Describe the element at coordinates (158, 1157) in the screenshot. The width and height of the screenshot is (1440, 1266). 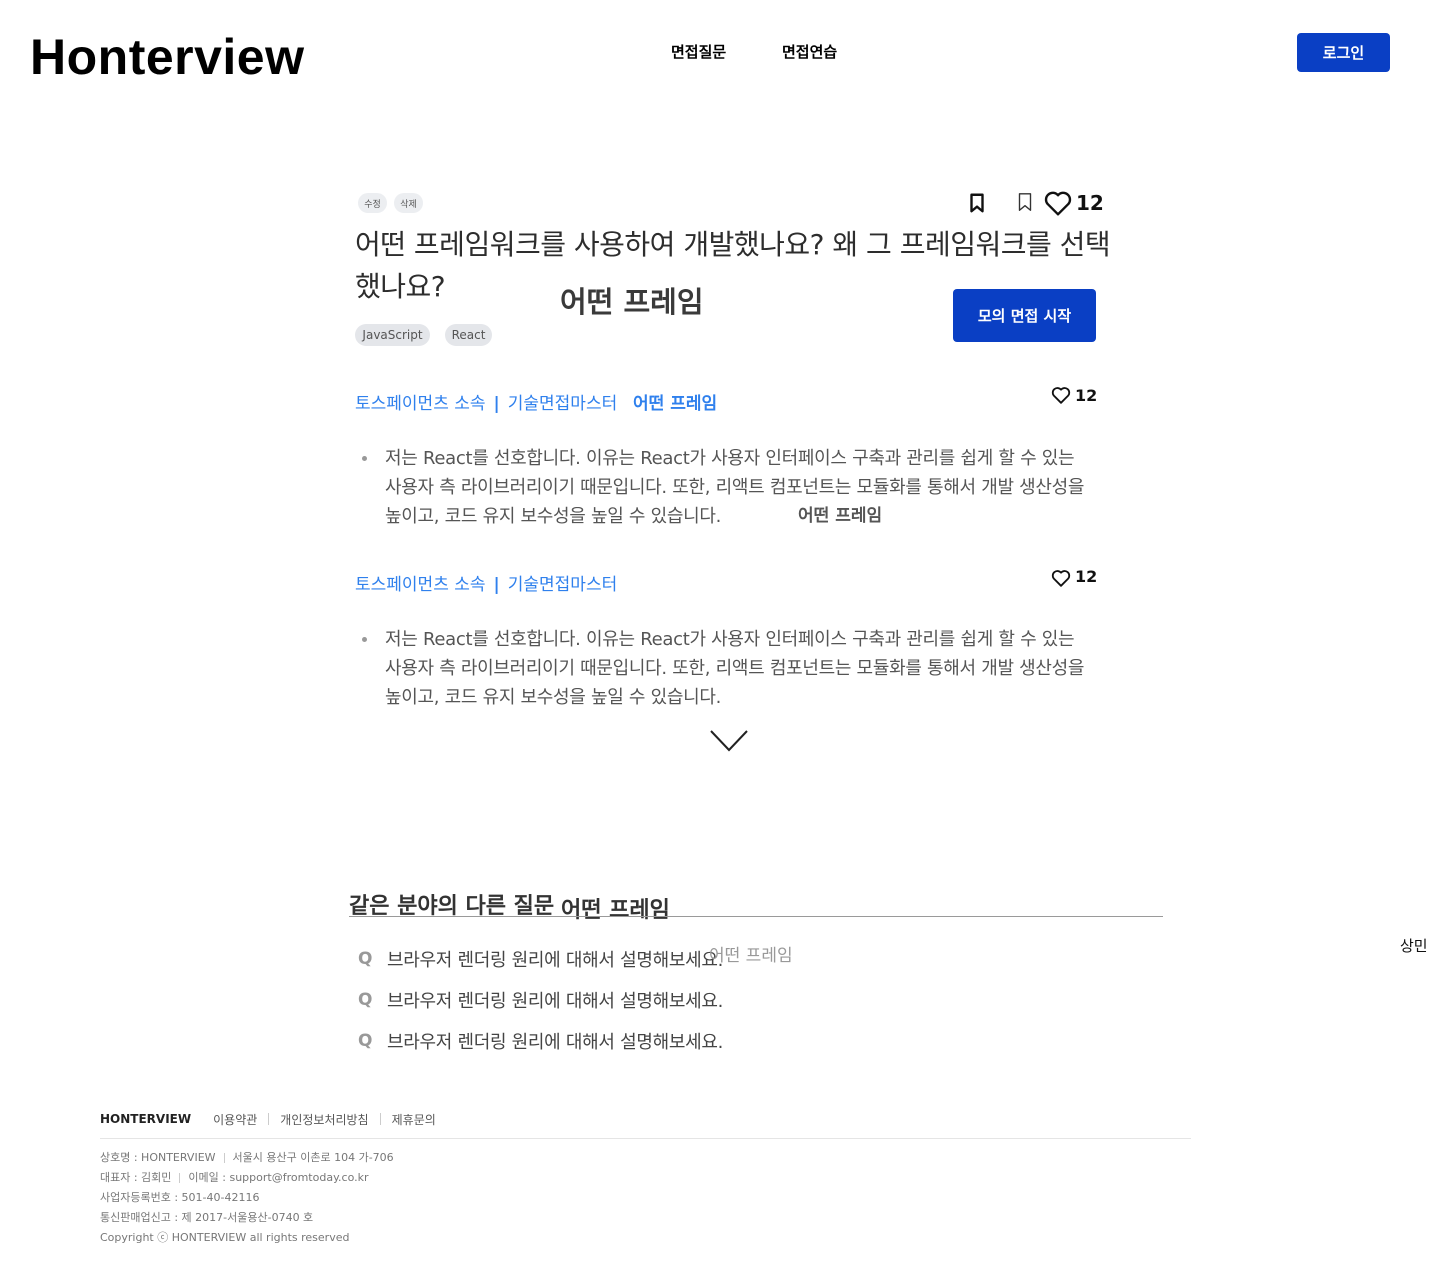
I see `footer-company-name: 상호명 : HONTERVIEW` at that location.